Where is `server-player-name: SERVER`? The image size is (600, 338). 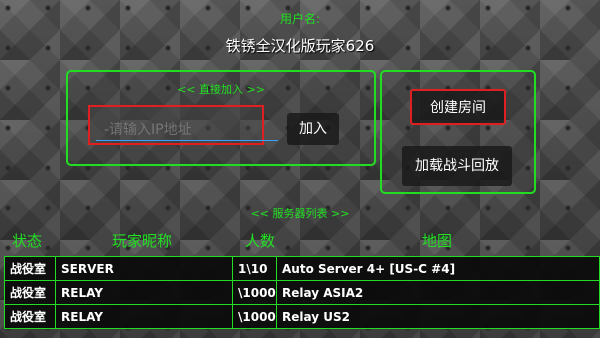 server-player-name: SERVER is located at coordinates (144, 268).